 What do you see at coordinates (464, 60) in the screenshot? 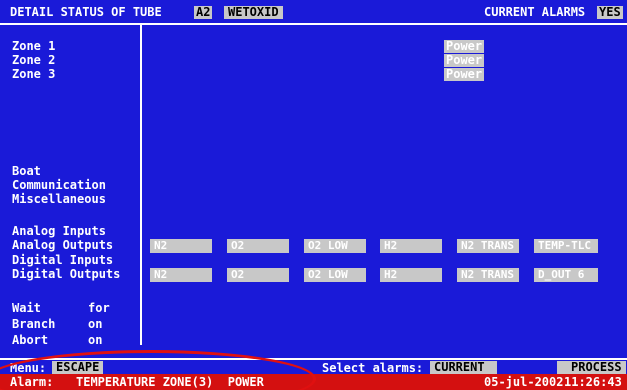
I see `zone-2-status: Power` at bounding box center [464, 60].